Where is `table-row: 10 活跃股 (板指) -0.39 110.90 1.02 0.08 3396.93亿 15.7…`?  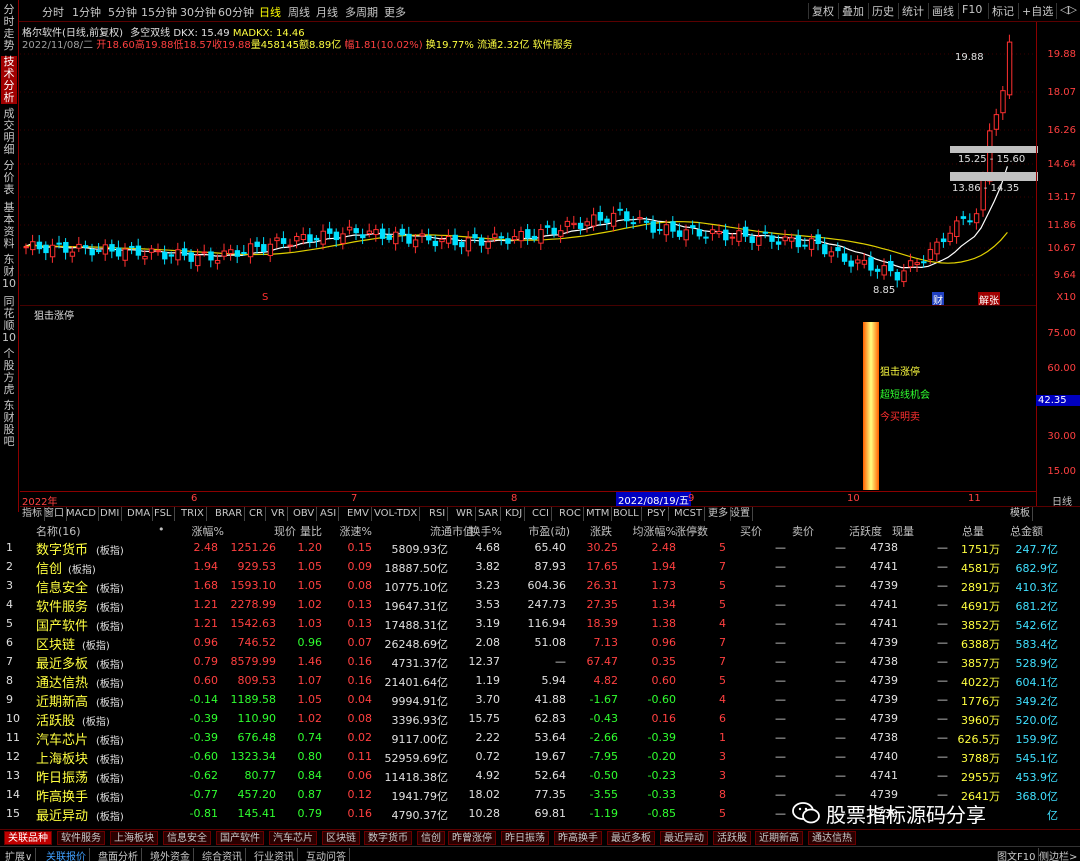
table-row: 10 活跃股 (板指) -0.39 110.90 1.02 0.08 3396.93亿 15.7… is located at coordinates (540, 719).